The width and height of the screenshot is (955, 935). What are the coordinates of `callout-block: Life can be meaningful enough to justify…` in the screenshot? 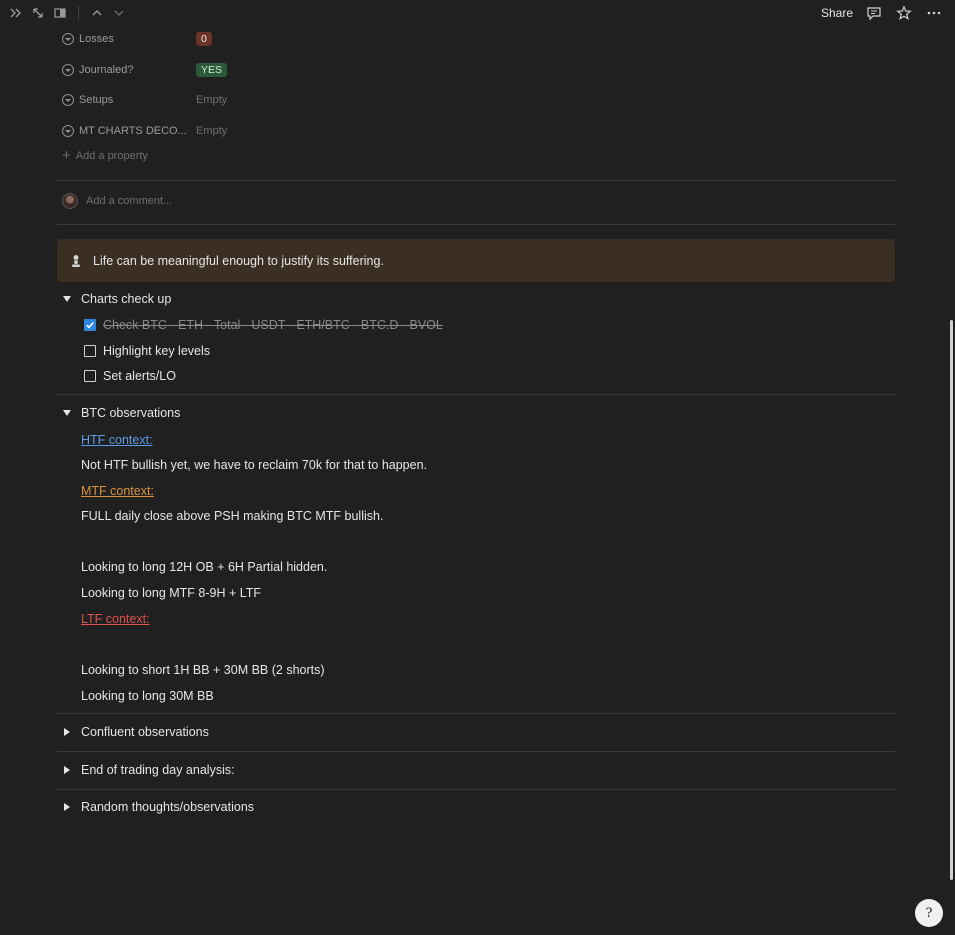 It's located at (476, 260).